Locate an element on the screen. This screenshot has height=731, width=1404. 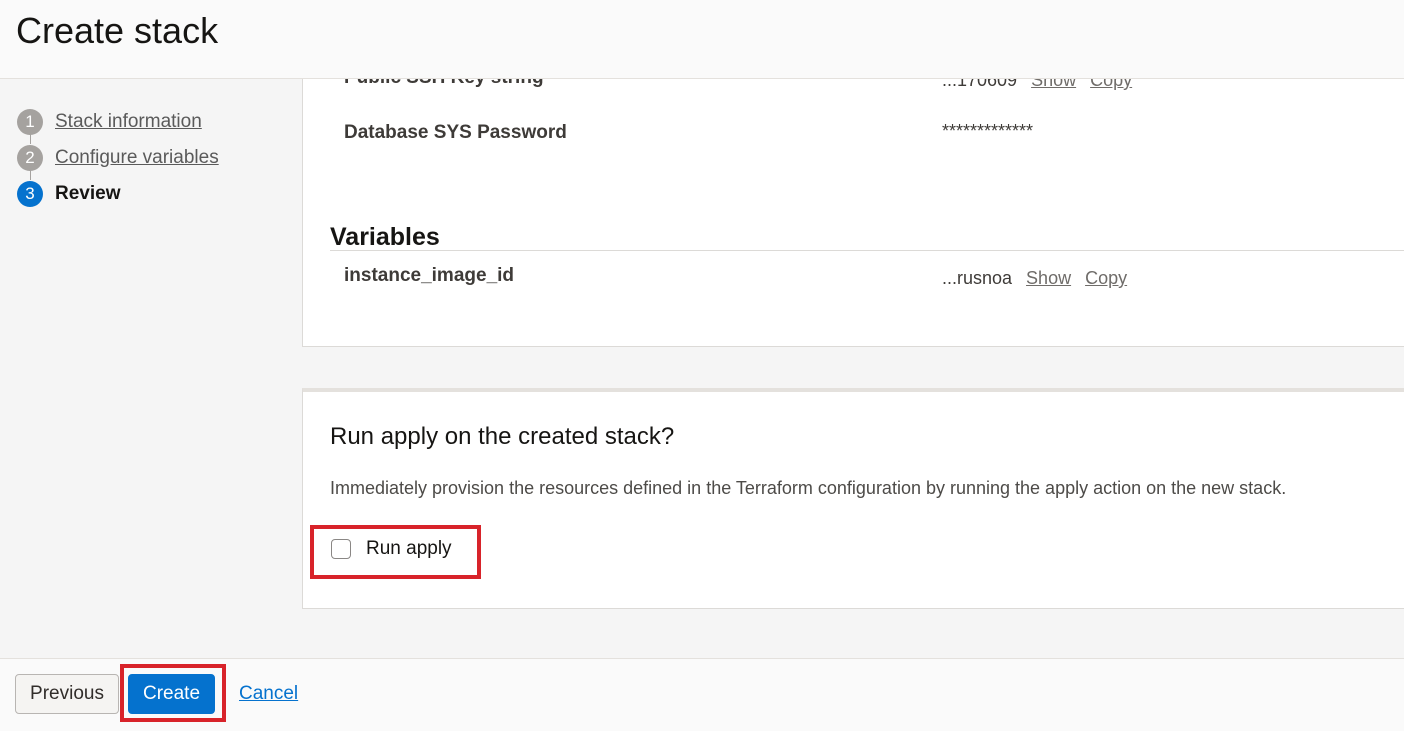
step-configure-variables: 2 Configure variables is located at coordinates (118, 158).